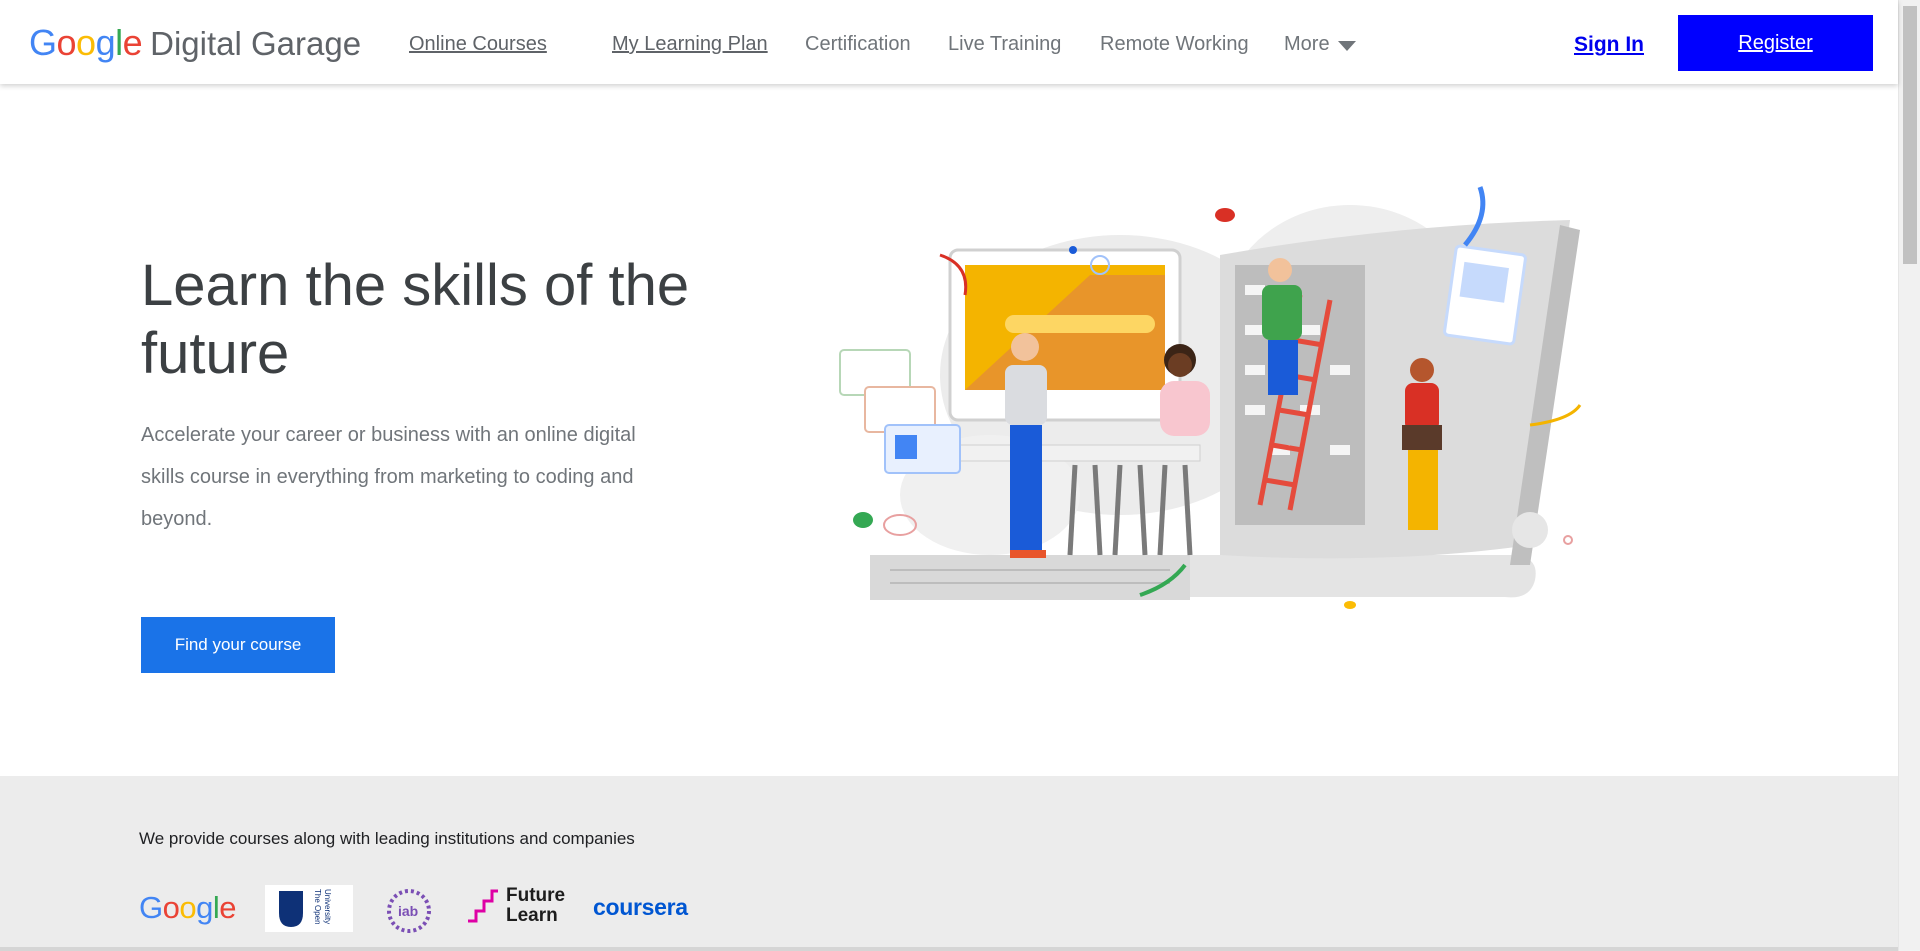  Describe the element at coordinates (690, 44) in the screenshot. I see `nav-my-learning-plan: My Learning Plan` at that location.